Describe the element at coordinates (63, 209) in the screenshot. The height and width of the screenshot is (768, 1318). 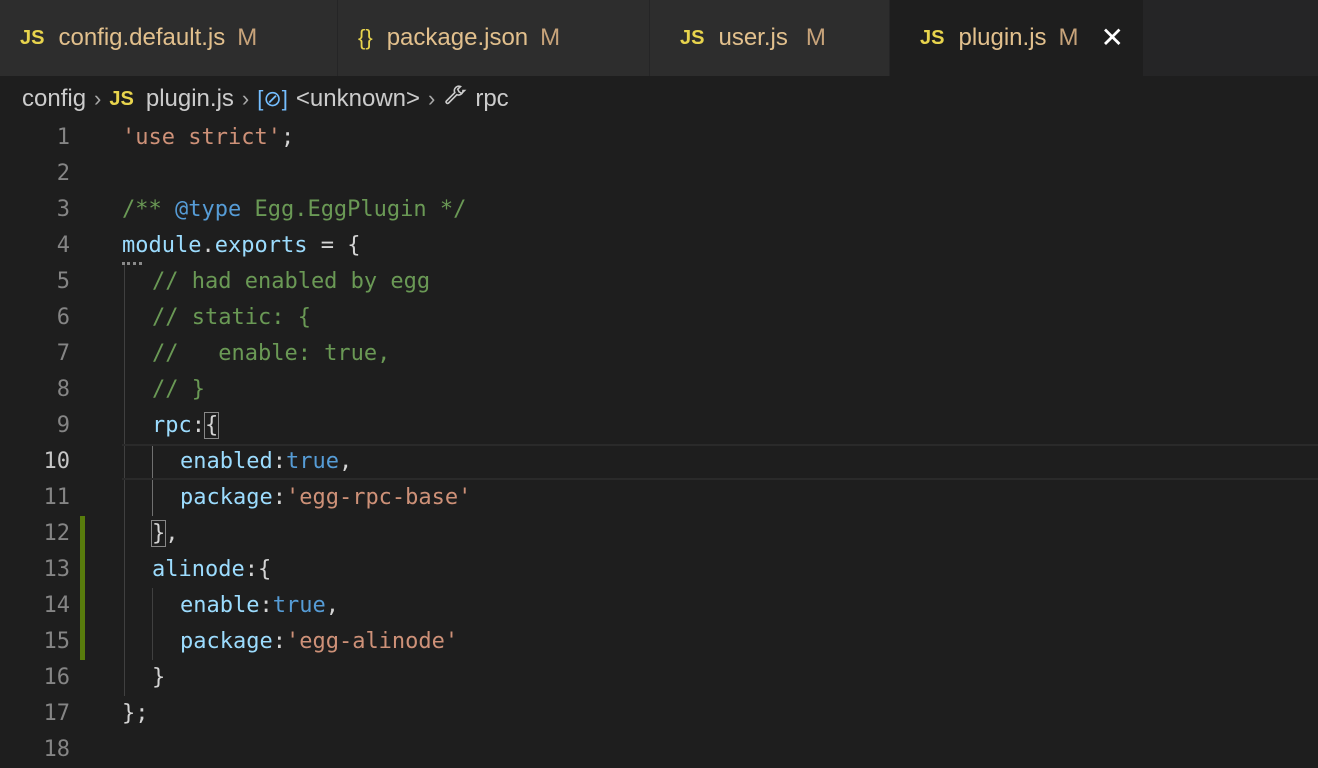
I see `line-number: 3` at that location.